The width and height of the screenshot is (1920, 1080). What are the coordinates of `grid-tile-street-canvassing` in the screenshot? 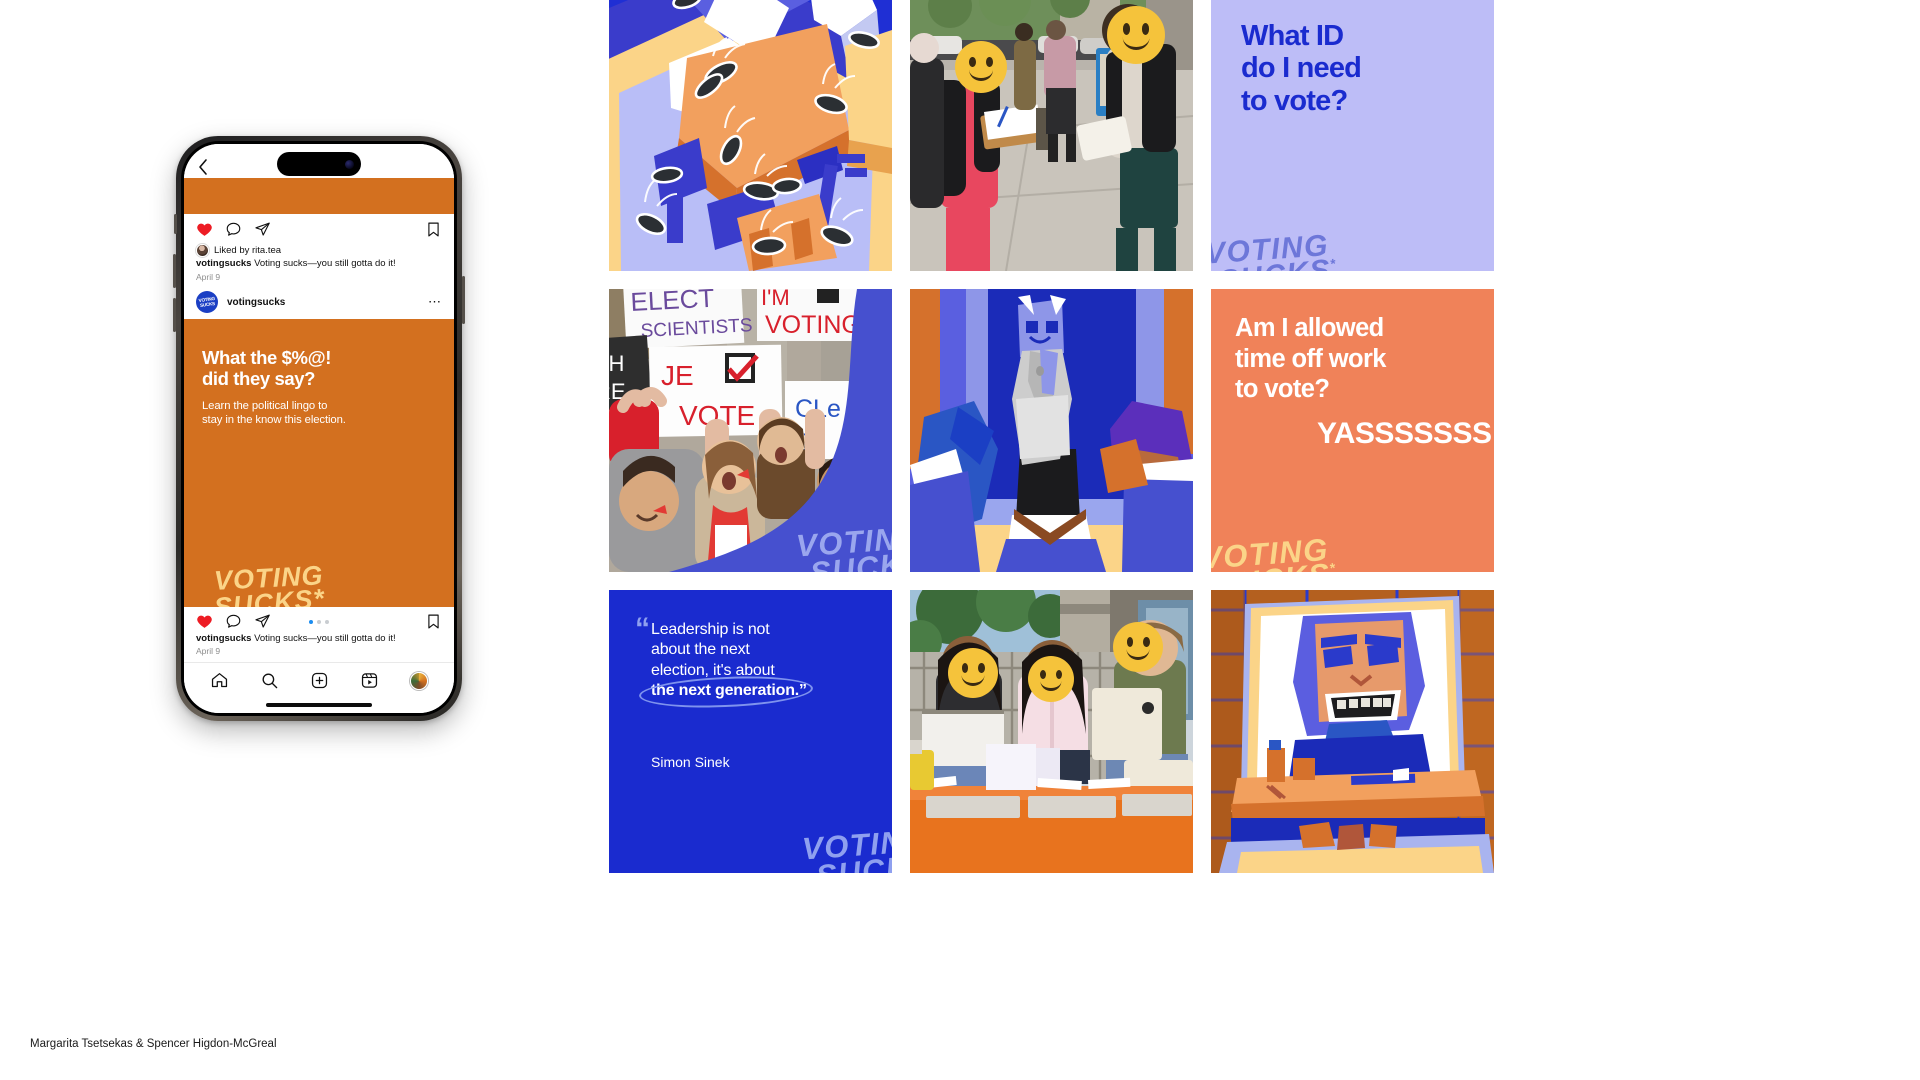 It's located at (1051, 135).